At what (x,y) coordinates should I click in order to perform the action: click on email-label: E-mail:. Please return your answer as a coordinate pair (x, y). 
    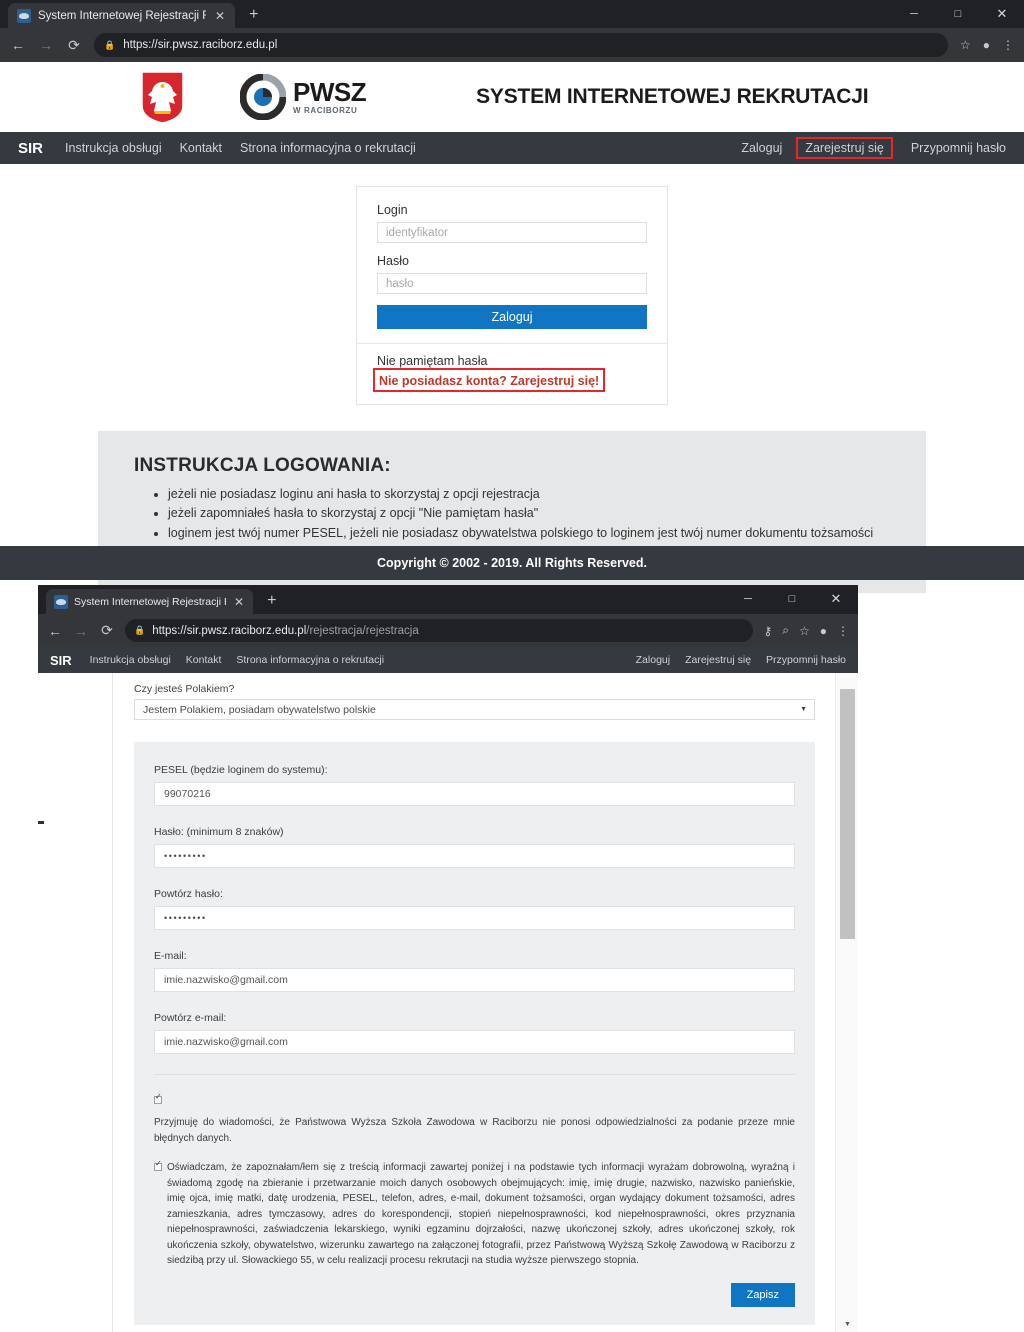
    Looking at the image, I should click on (170, 956).